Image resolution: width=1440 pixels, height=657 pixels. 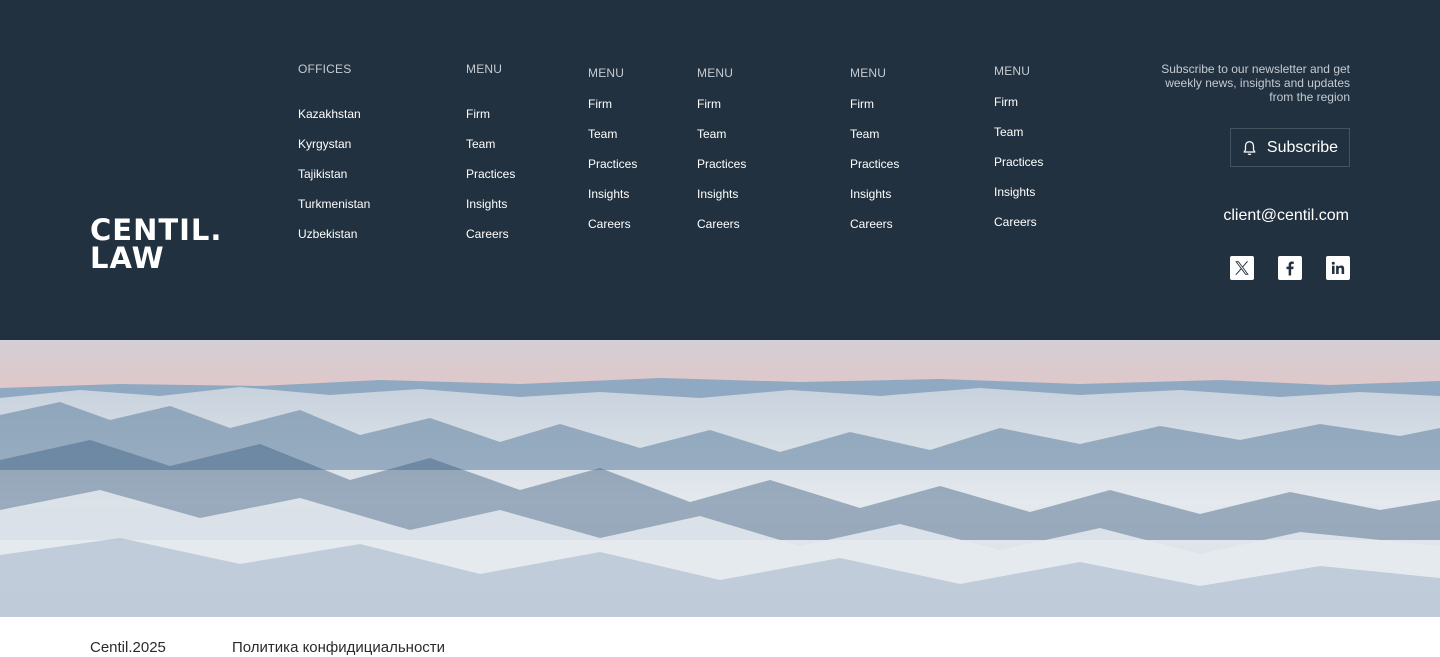 What do you see at coordinates (1257, 83) in the screenshot?
I see `newsletter-line-2: weekly news, insights and updates` at bounding box center [1257, 83].